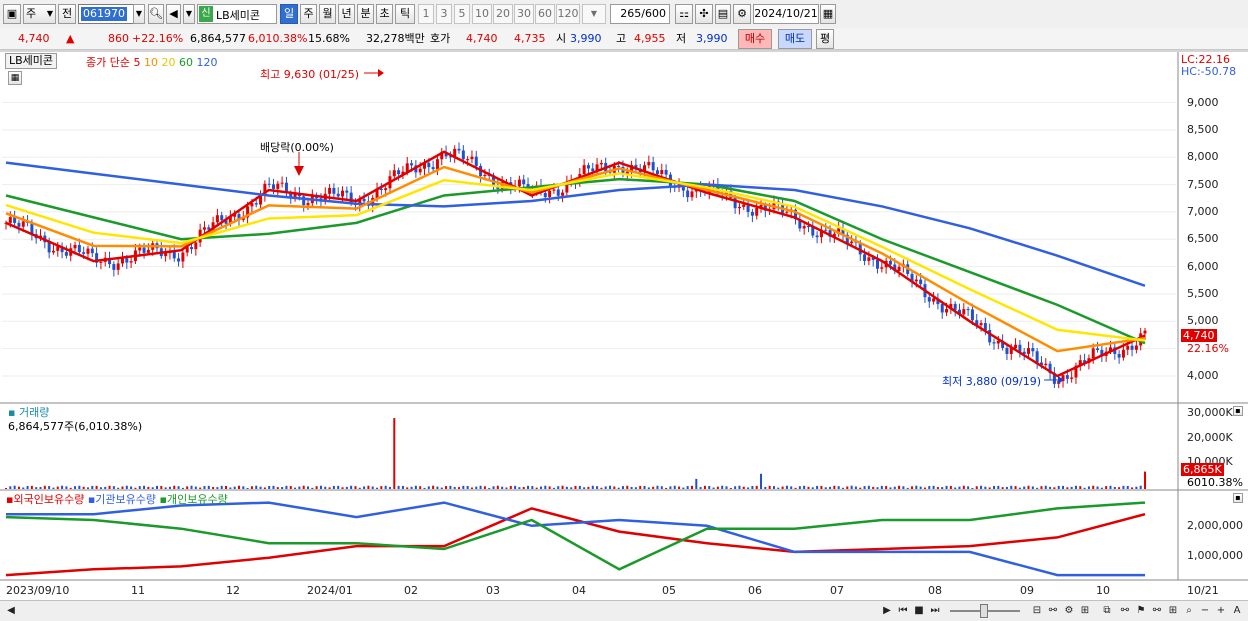 This screenshot has width=1248, height=621. What do you see at coordinates (11, 610) in the screenshot?
I see `scroll-left-icon: ◀` at bounding box center [11, 610].